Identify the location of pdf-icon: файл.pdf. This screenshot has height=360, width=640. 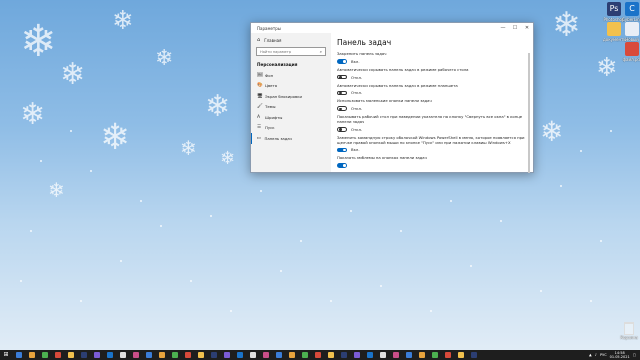
(630, 52).